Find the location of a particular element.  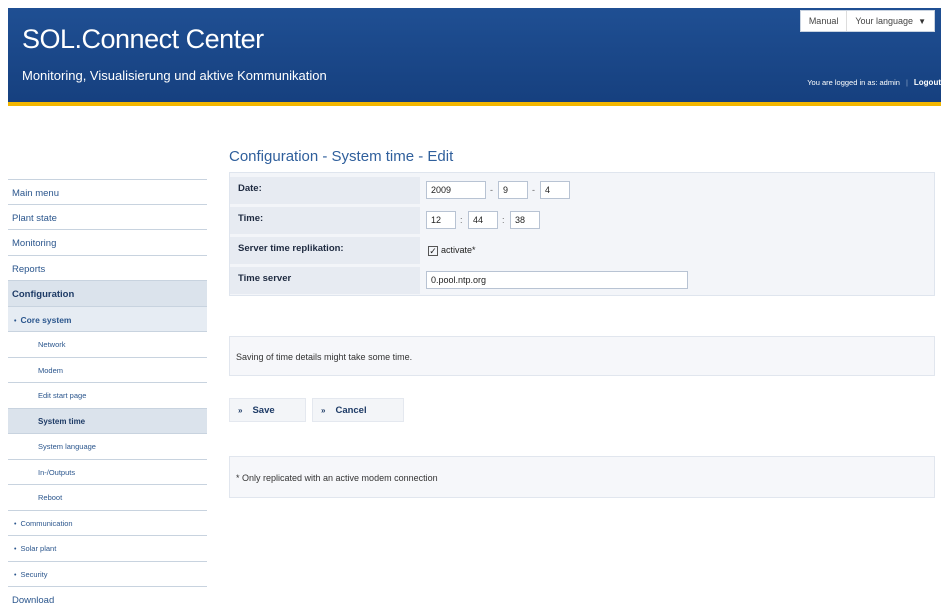

replication-label: Server time replikation: is located at coordinates (291, 248).